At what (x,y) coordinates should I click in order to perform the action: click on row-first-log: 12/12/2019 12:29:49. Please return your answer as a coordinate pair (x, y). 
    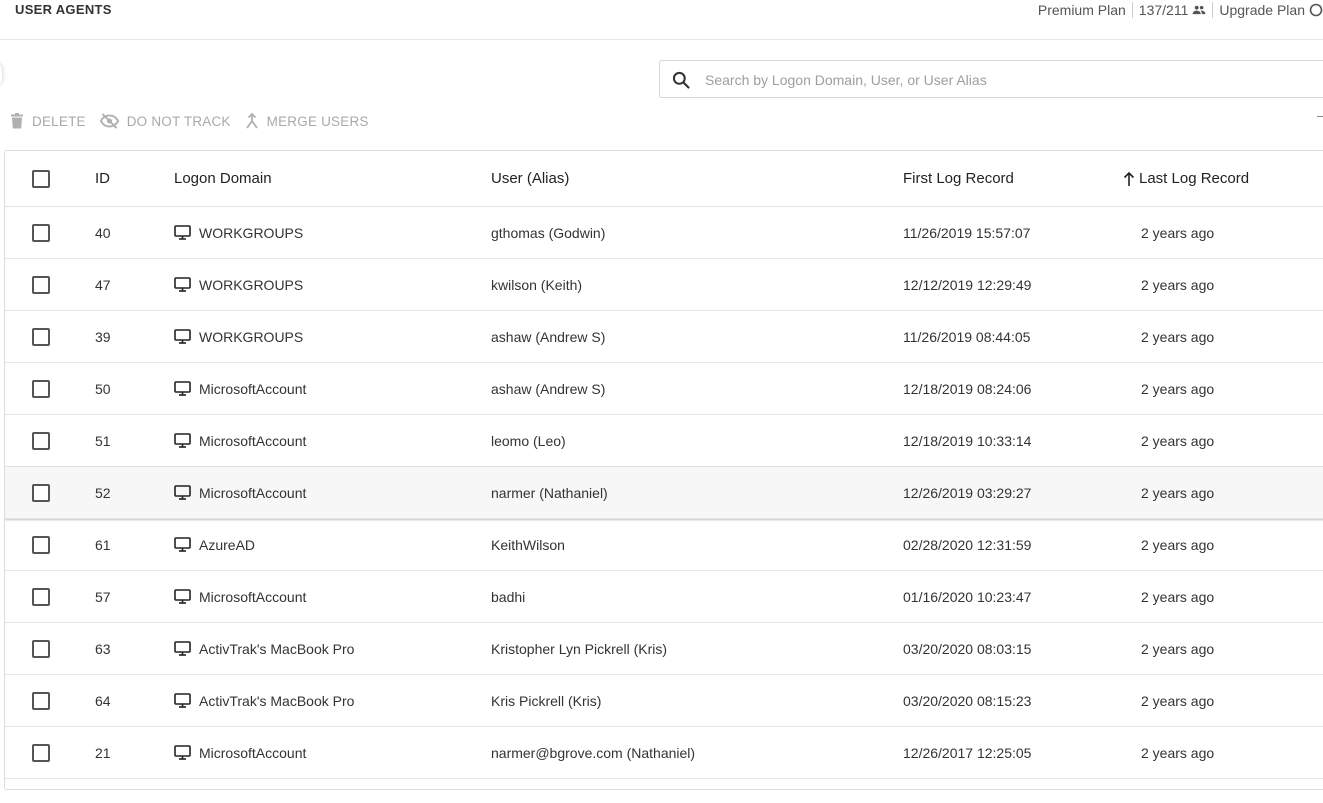
    Looking at the image, I should click on (967, 284).